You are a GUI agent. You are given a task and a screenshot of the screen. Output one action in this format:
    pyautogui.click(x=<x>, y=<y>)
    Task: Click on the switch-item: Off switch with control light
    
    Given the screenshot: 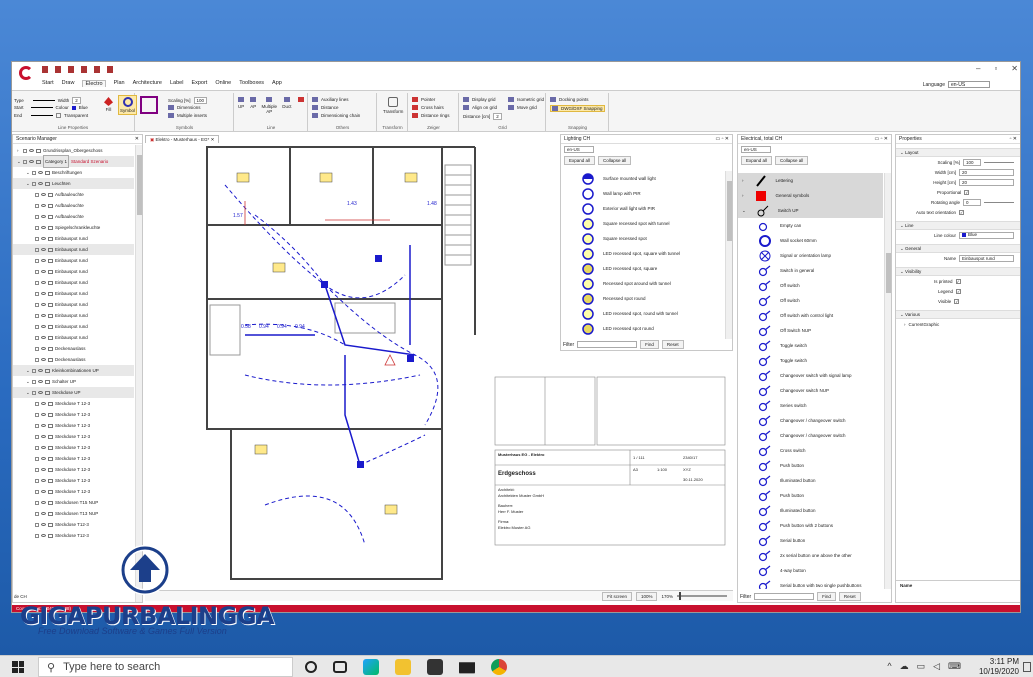 What is the action you would take?
    pyautogui.click(x=810, y=315)
    